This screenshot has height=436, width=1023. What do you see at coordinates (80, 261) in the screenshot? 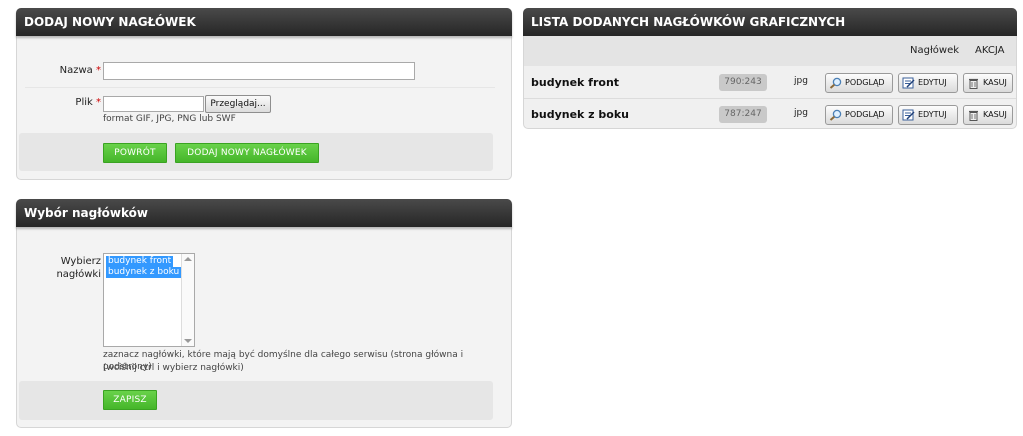
I see `select-headers-label-line1: Wybierz` at bounding box center [80, 261].